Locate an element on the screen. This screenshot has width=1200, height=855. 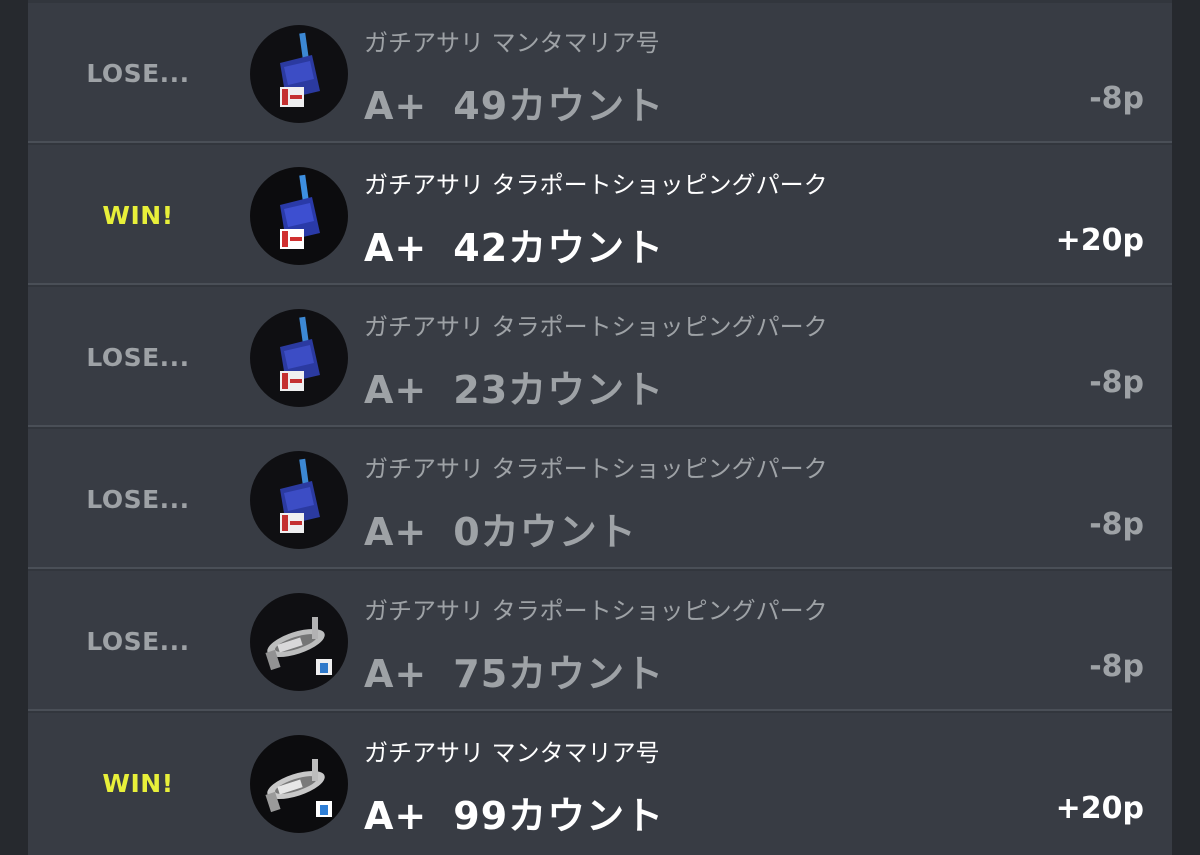
rank-count: A+ 75カウント is located at coordinates (514, 670).